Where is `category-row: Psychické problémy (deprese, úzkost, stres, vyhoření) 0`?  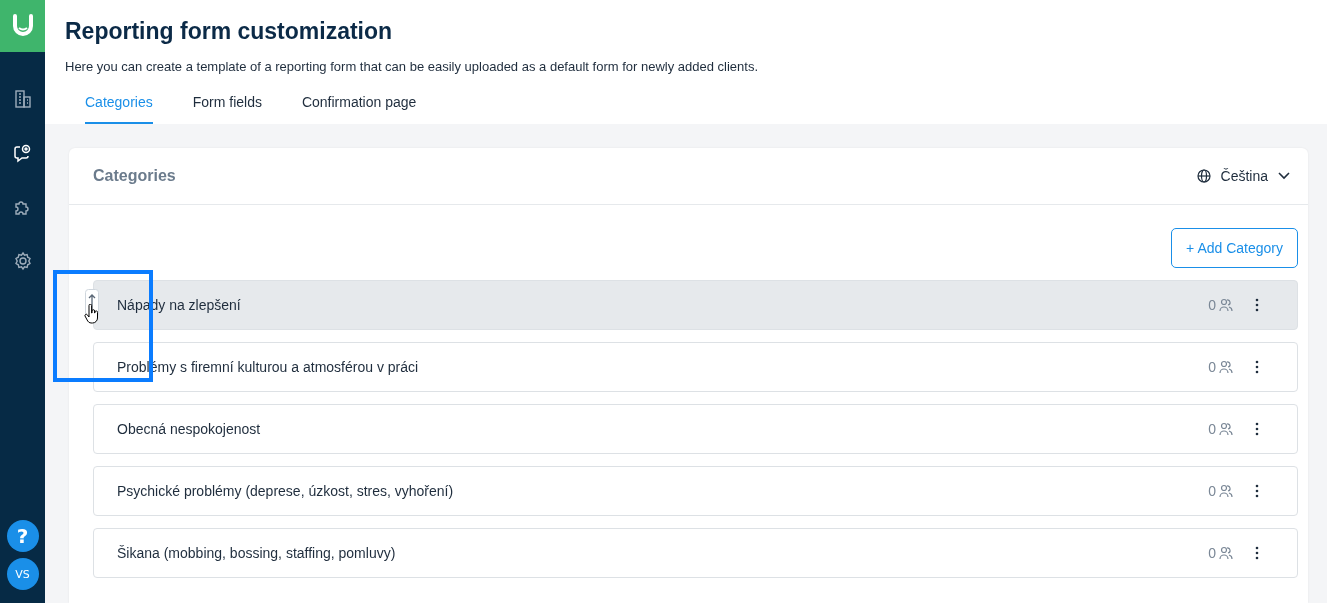
category-row: Psychické problémy (deprese, úzkost, stres, vyhoření) 0 is located at coordinates (695, 491).